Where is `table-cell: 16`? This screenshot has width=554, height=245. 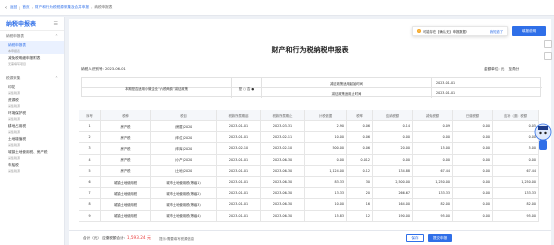 table-cell: 16 is located at coordinates (360, 204).